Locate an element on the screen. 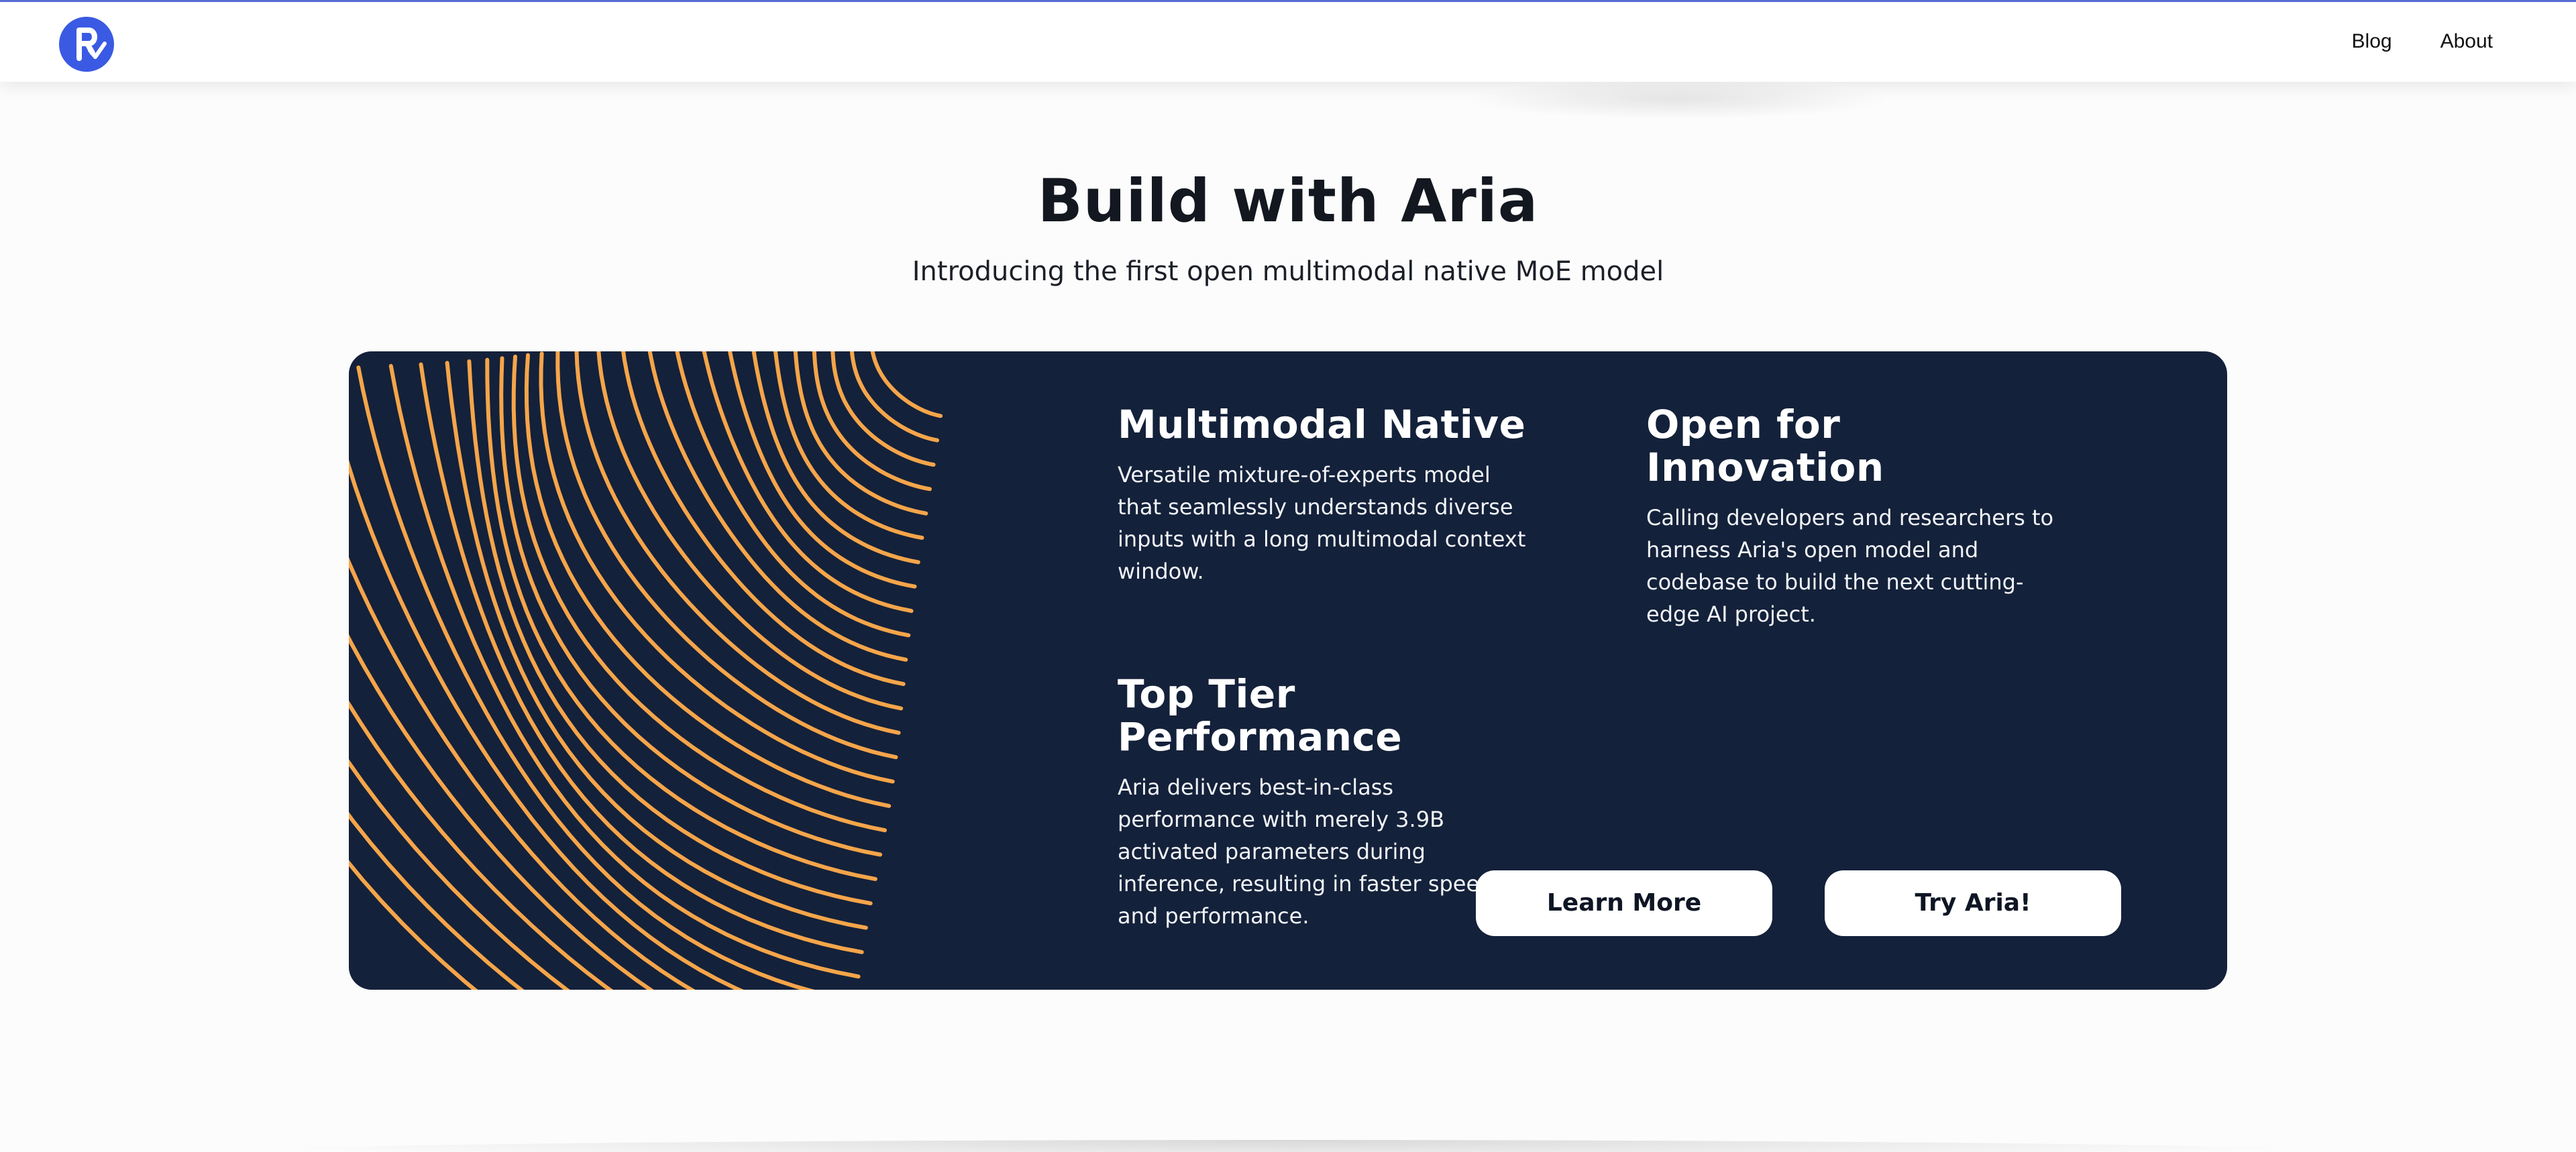 The width and height of the screenshot is (2576, 1152). try-aria-button: Try Aria! is located at coordinates (1973, 903).